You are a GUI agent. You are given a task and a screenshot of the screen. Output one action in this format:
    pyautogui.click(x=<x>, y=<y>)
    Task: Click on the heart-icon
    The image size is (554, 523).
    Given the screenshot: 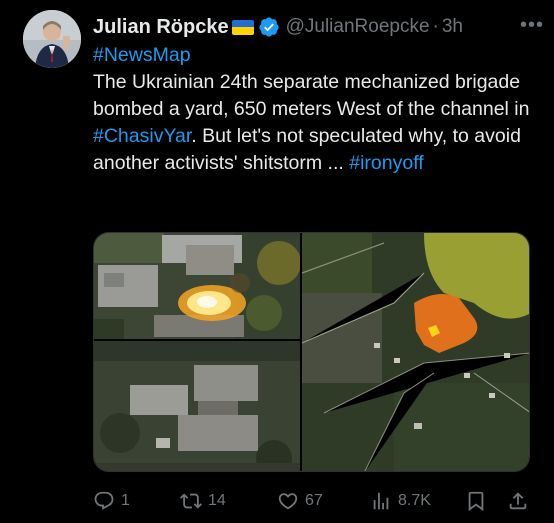 What is the action you would take?
    pyautogui.click(x=288, y=501)
    